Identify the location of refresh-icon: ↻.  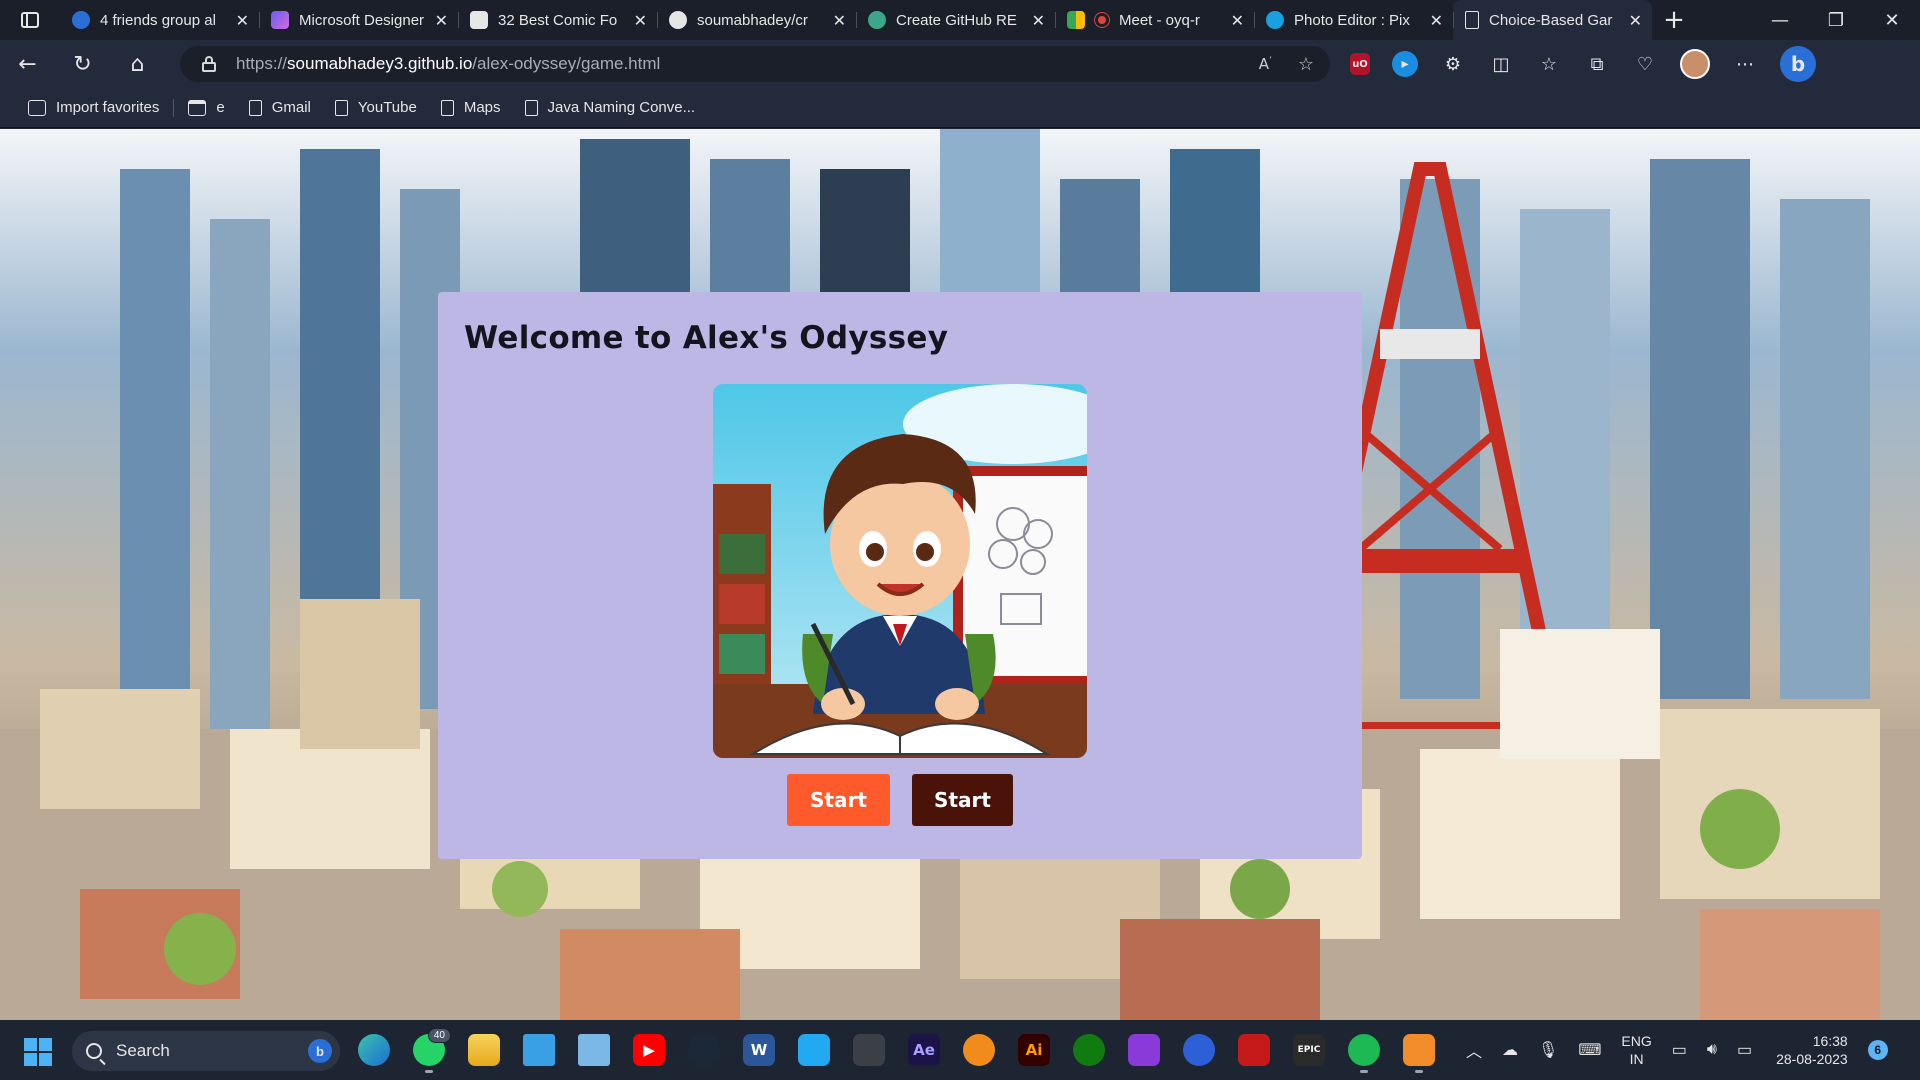
(82, 64).